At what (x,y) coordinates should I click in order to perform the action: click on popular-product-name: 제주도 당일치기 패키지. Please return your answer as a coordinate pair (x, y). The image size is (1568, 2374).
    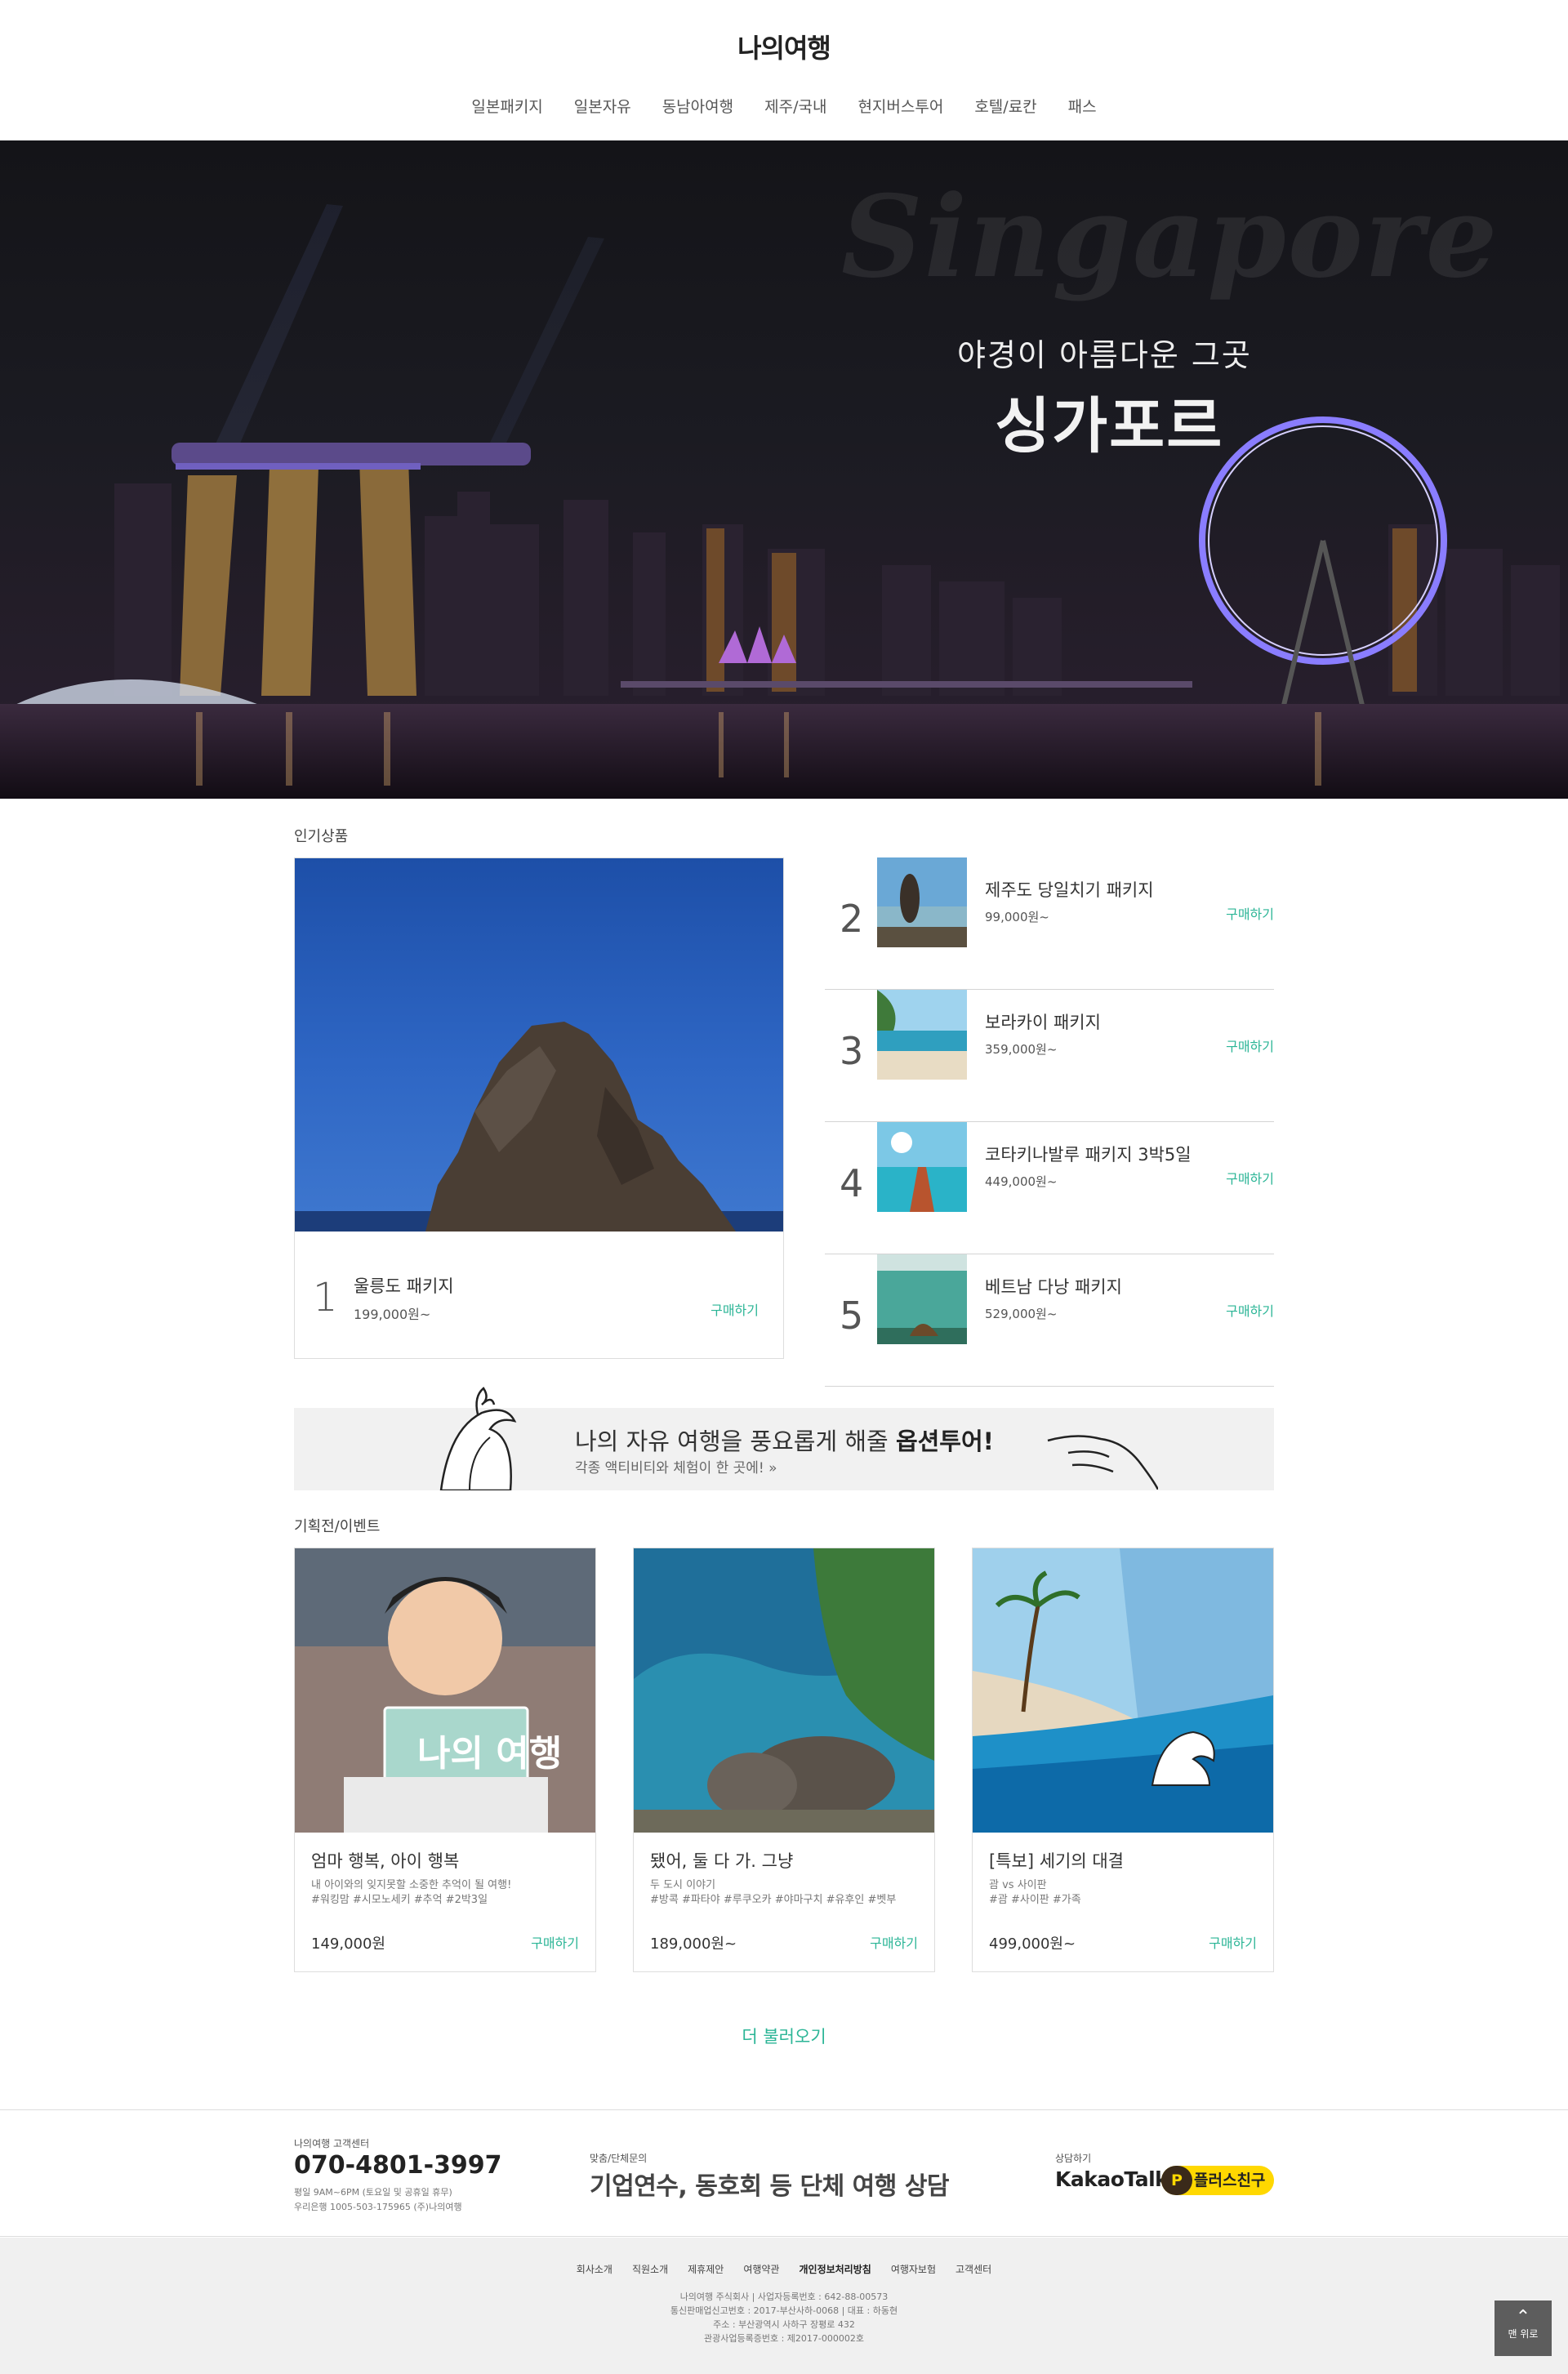
    Looking at the image, I should click on (1069, 890).